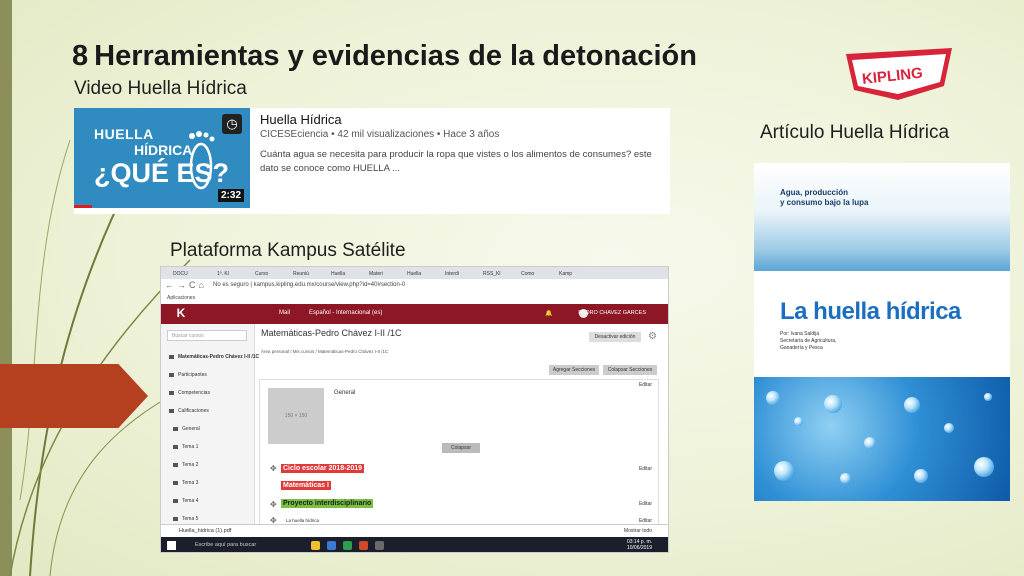 This screenshot has height=576, width=1024. I want to click on chrome-icon, so click(347, 545).